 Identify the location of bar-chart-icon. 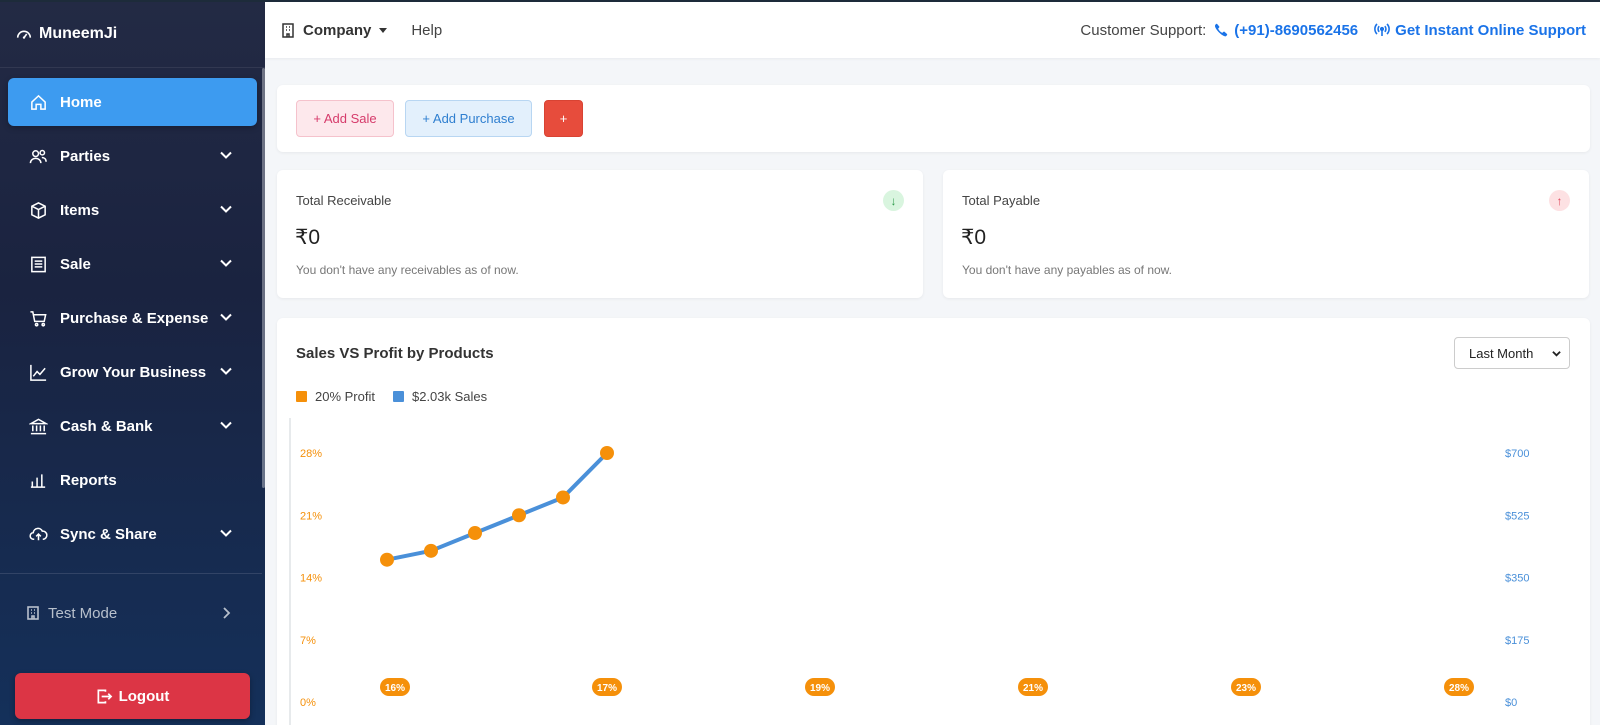
(38, 480).